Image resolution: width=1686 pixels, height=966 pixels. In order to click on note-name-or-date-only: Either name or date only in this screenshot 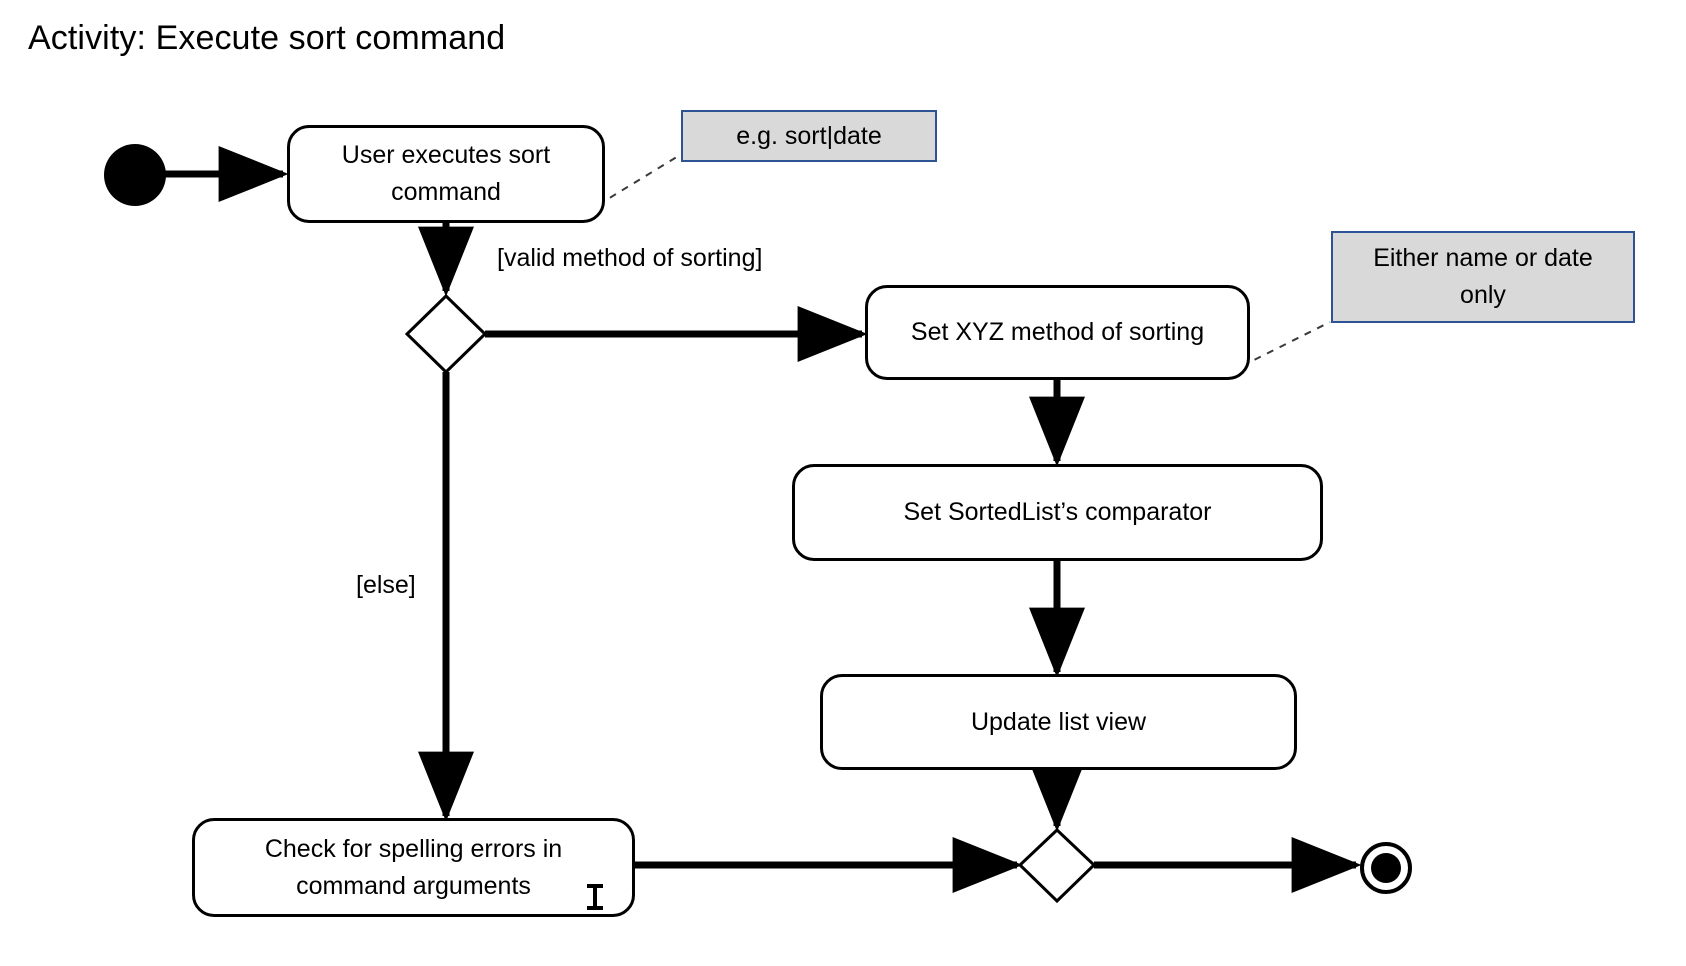, I will do `click(1483, 277)`.